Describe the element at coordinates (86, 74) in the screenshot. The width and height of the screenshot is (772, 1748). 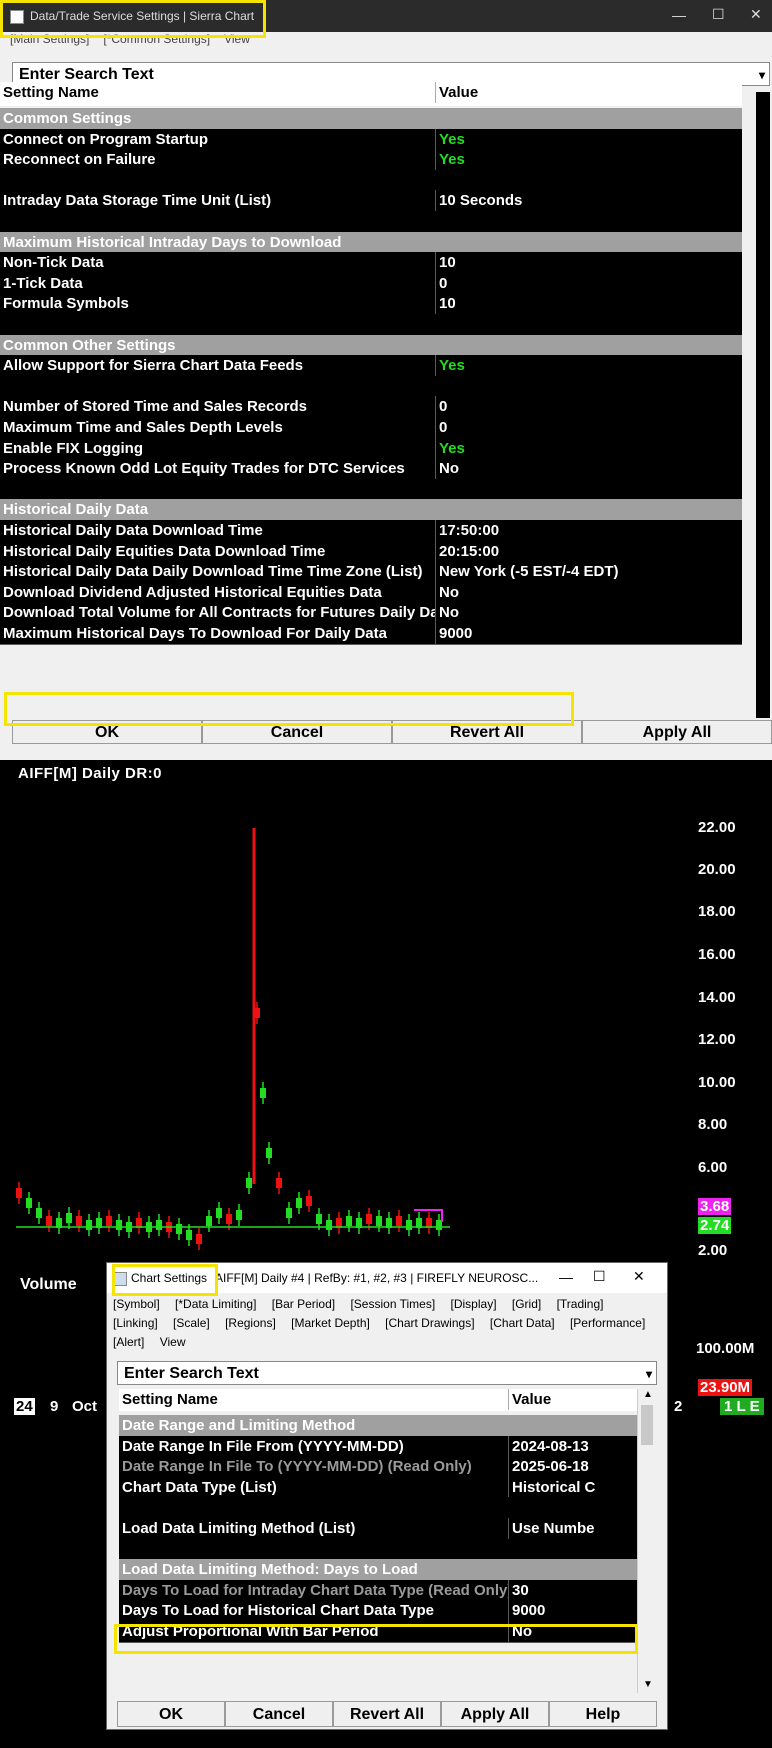
I see `search-placeholder: Enter Search Text` at that location.